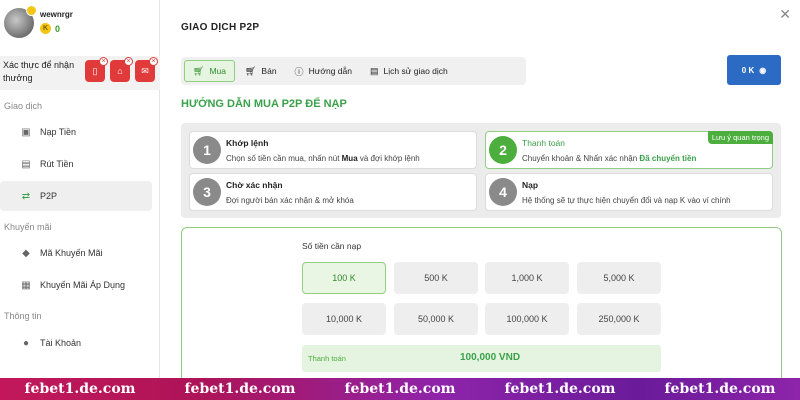  Describe the element at coordinates (374, 70) in the screenshot. I see `history-icon: ▤` at that location.